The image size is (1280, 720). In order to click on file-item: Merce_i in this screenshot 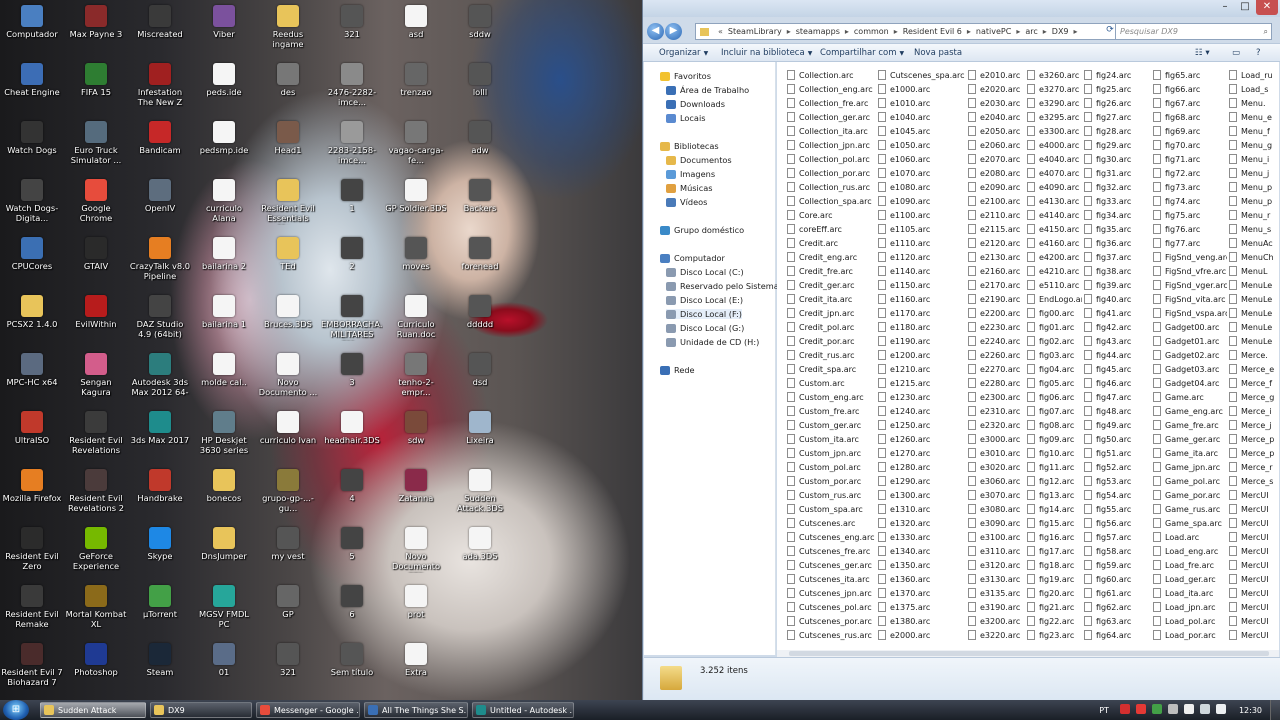, I will do `click(1254, 411)`.